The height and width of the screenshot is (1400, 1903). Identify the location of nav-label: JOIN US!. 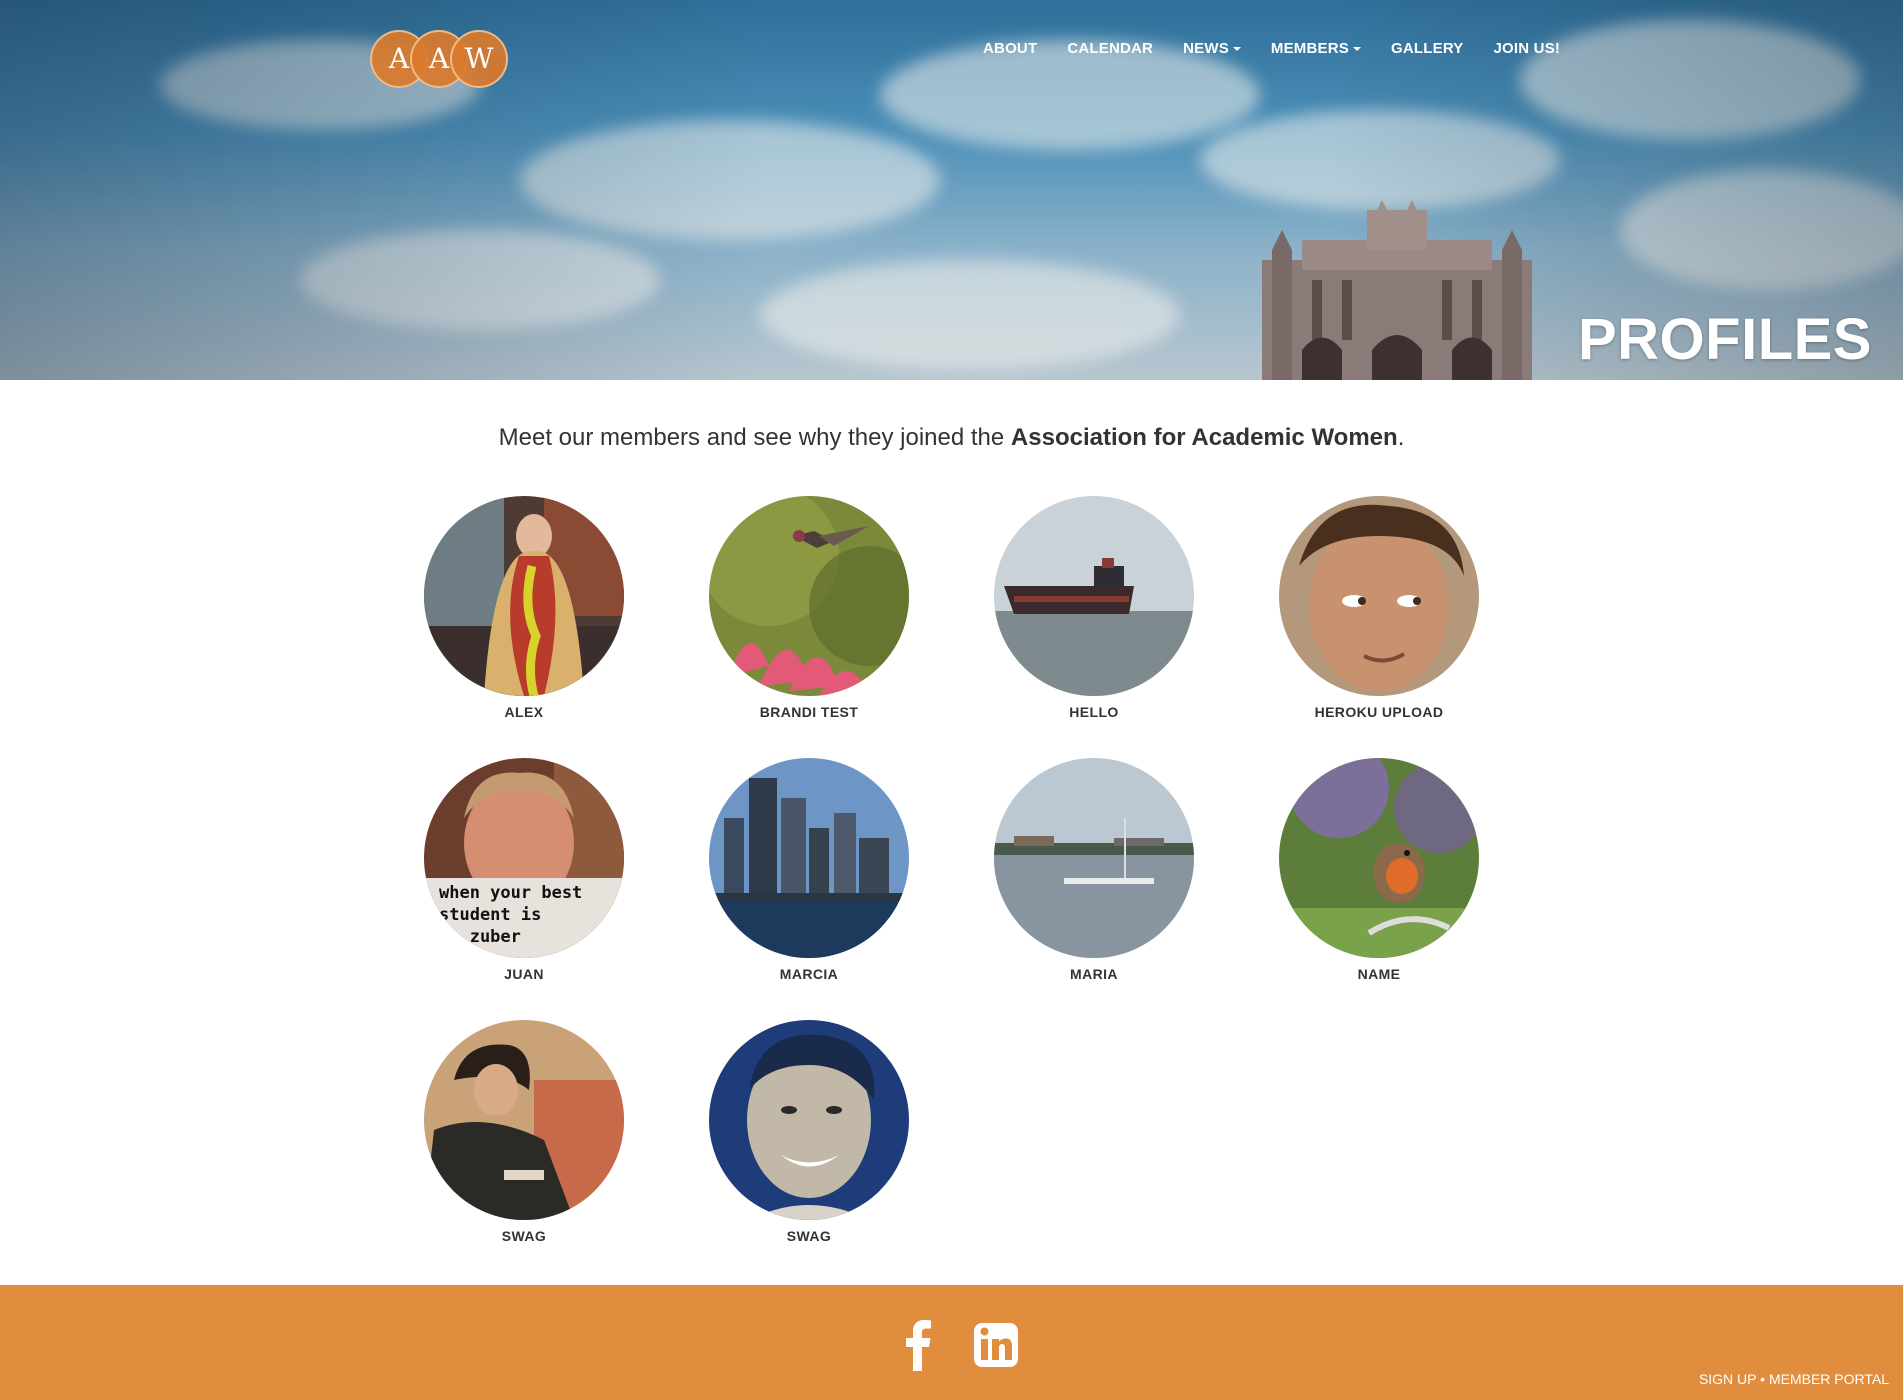
(1527, 48).